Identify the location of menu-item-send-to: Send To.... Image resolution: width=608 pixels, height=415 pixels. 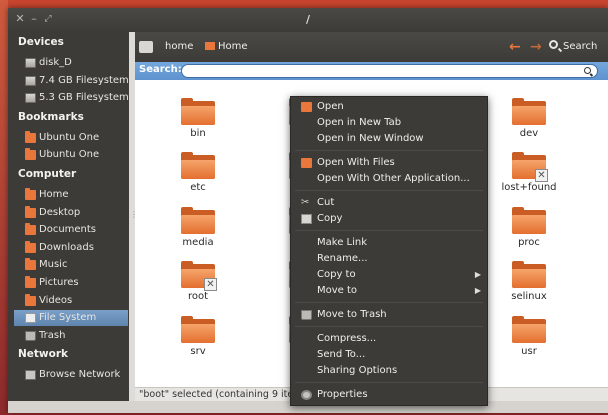
(389, 355).